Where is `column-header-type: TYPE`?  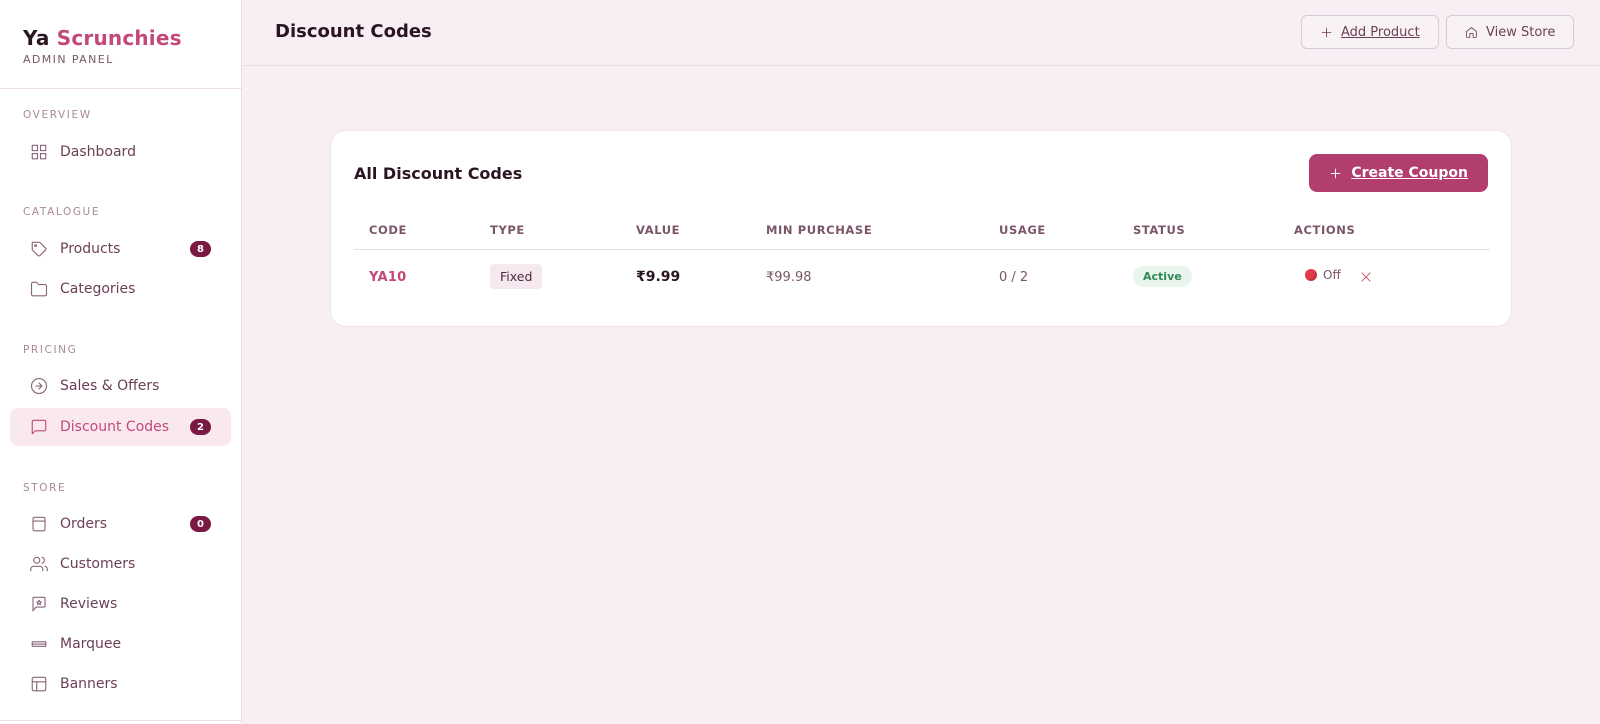 column-header-type: TYPE is located at coordinates (507, 230).